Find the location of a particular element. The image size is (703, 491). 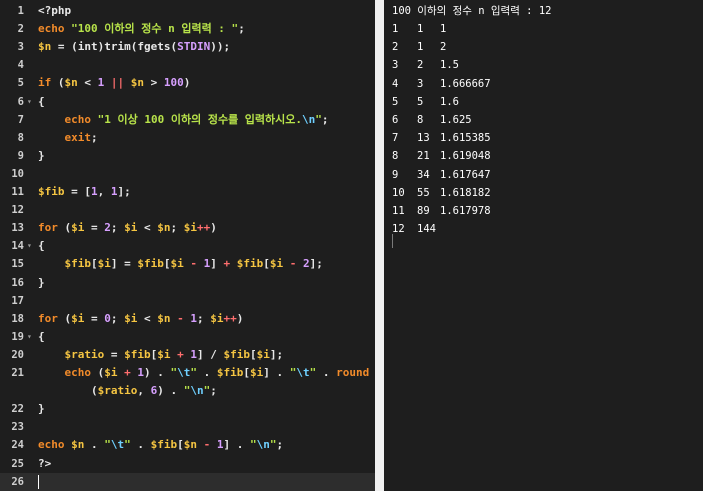

line-number: 6 is located at coordinates (20, 101).